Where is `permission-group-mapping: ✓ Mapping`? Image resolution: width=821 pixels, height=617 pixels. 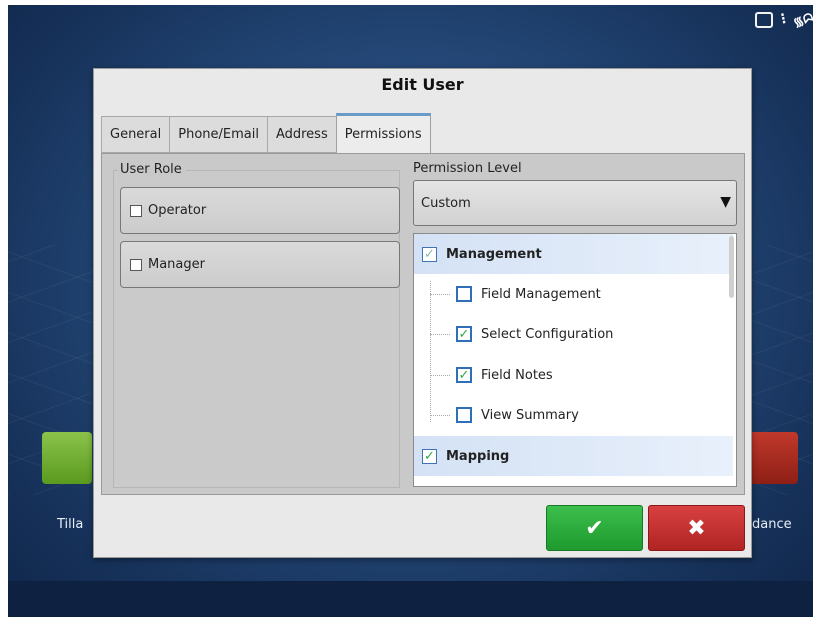 permission-group-mapping: ✓ Mapping is located at coordinates (573, 456).